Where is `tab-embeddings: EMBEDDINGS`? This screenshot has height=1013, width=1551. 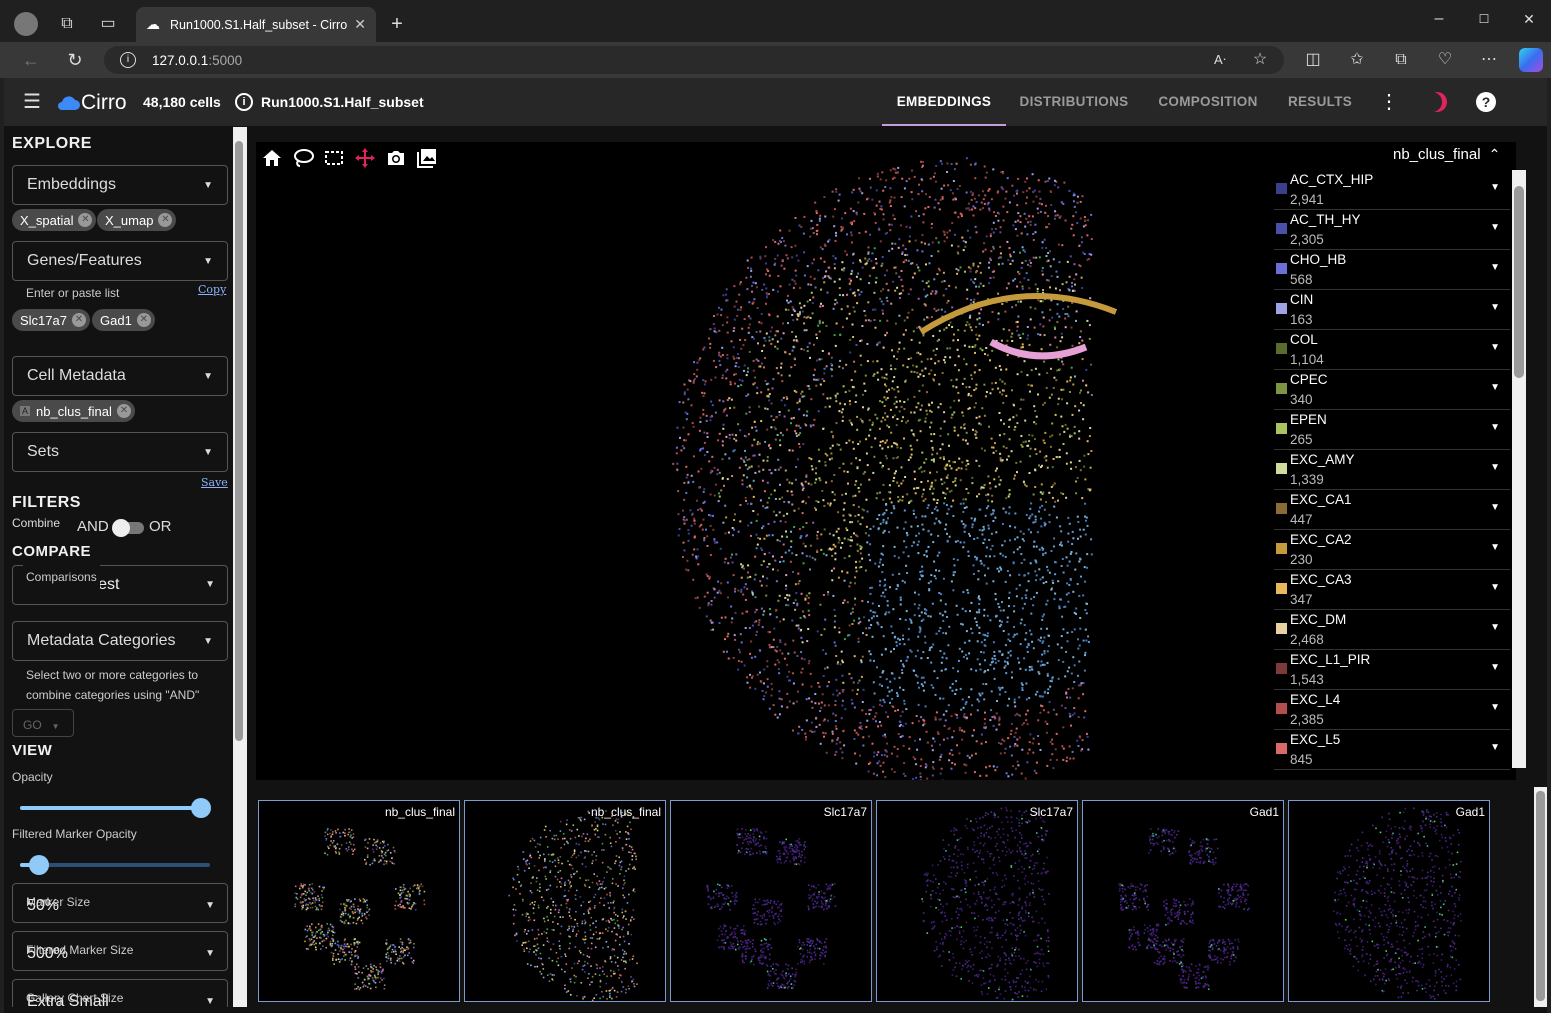 tab-embeddings: EMBEDDINGS is located at coordinates (944, 102).